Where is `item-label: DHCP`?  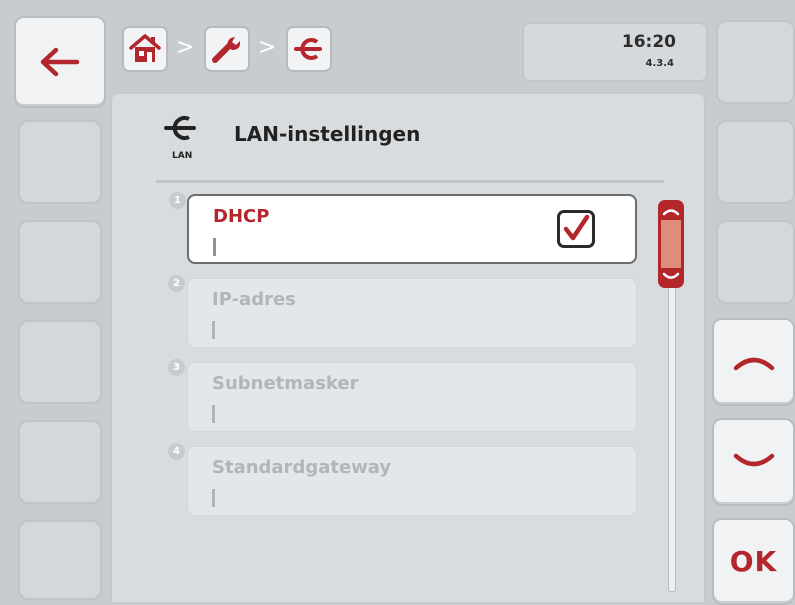 item-label: DHCP is located at coordinates (241, 216).